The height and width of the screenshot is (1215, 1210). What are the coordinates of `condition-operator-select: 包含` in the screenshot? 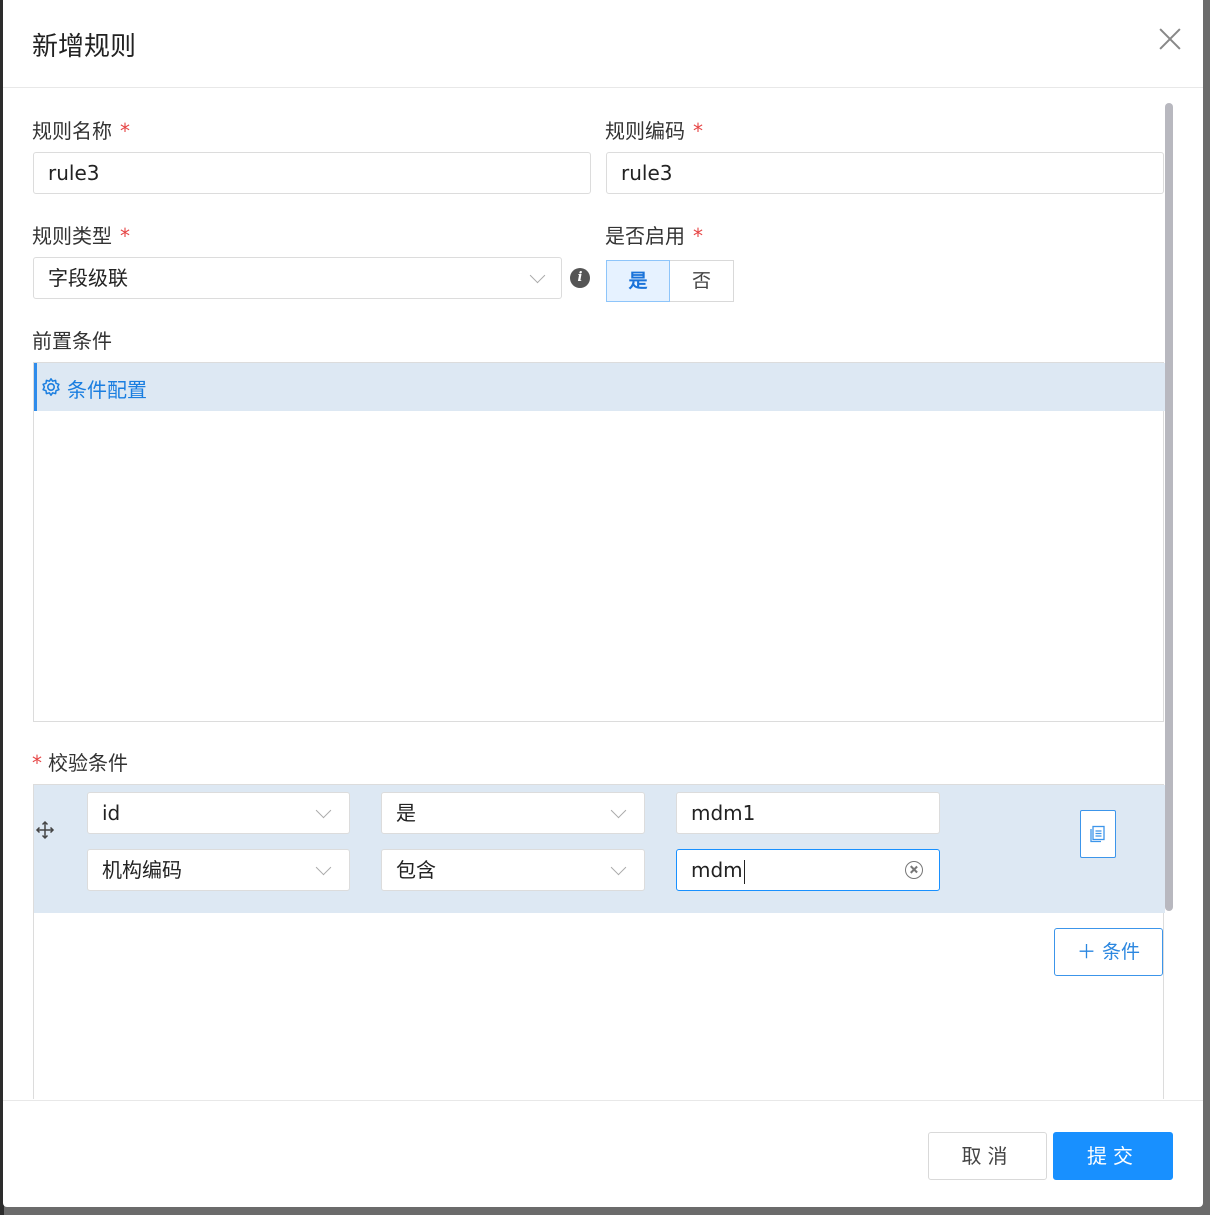 It's located at (513, 870).